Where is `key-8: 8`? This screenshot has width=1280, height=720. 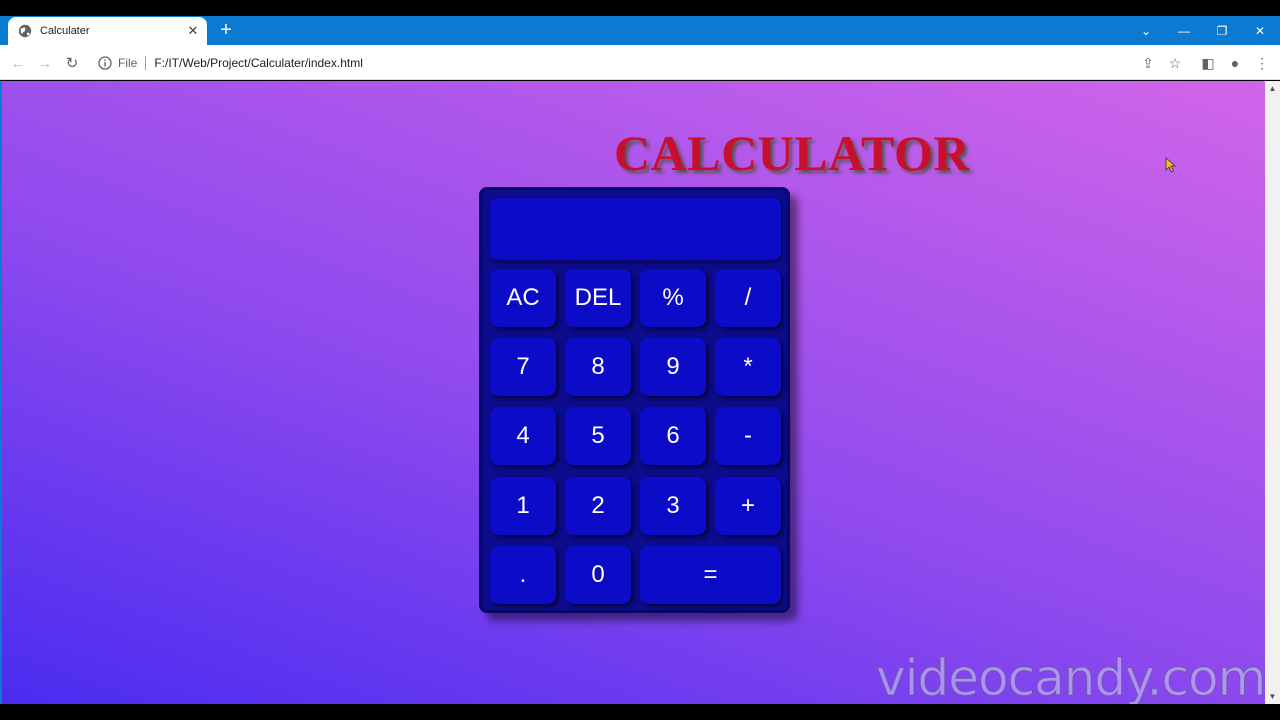
key-8: 8 is located at coordinates (598, 367).